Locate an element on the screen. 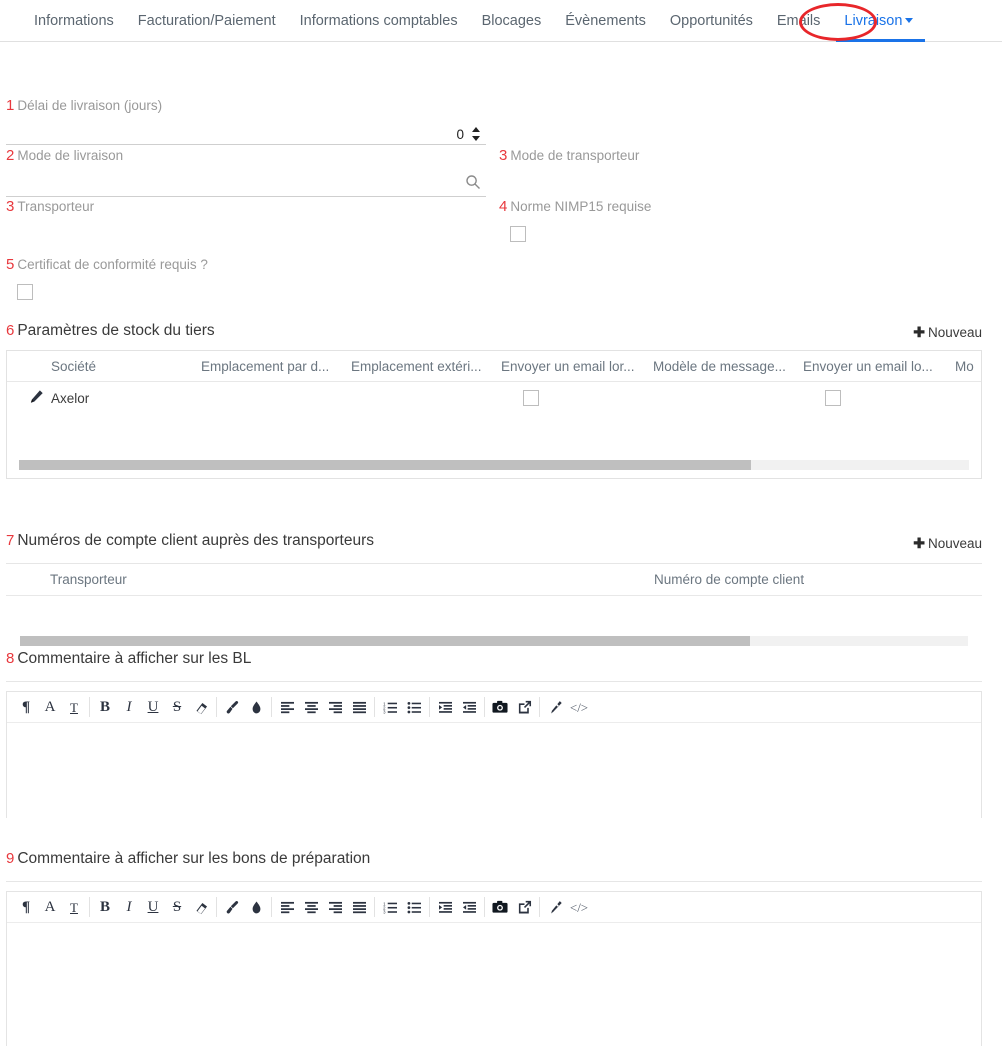  tab-label: Blocages is located at coordinates (511, 20).